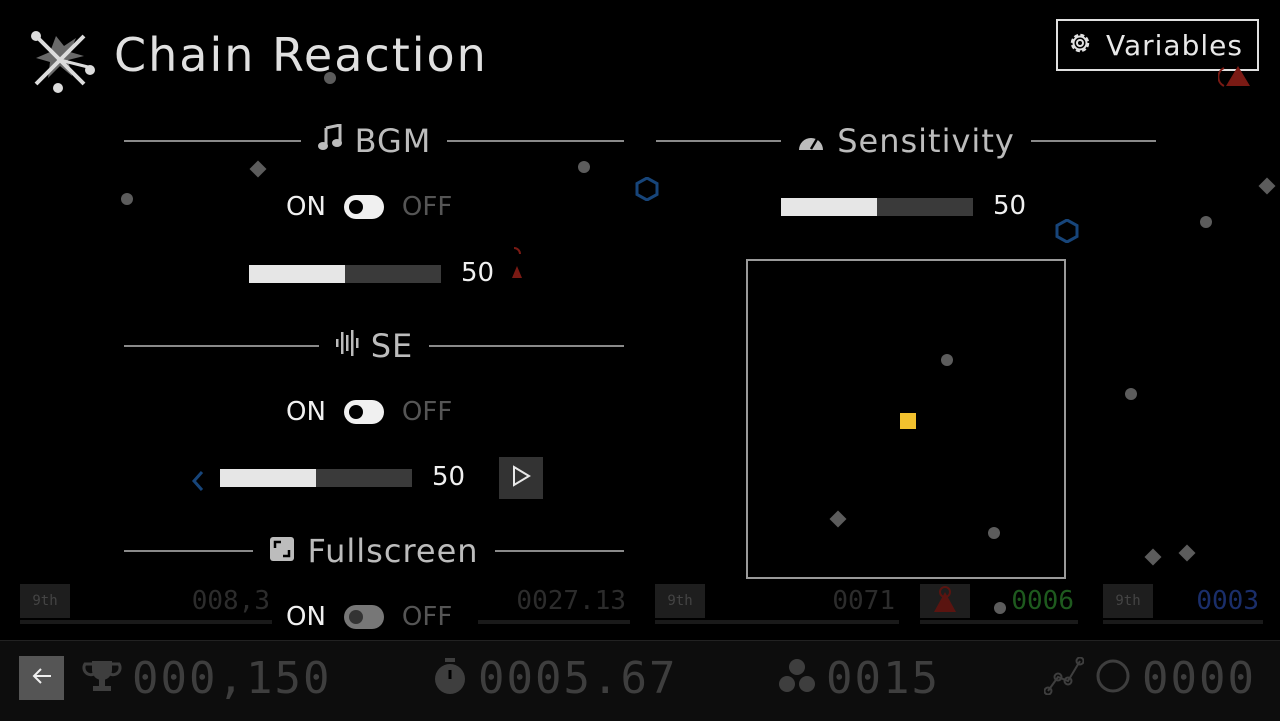 This screenshot has height=721, width=1280. I want to click on links-stat: 0000, so click(1149, 678).